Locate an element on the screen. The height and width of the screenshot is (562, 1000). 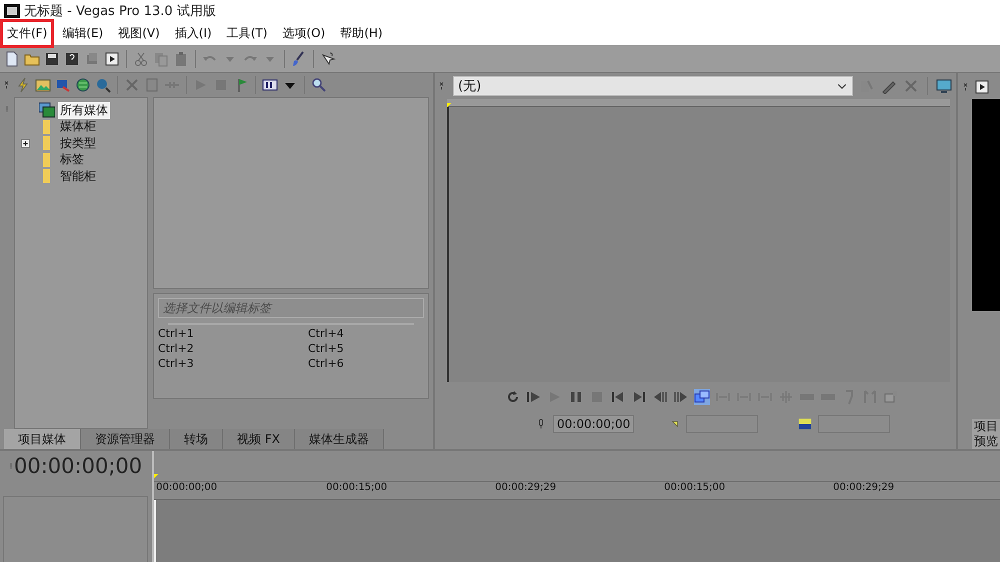
tree-item: 所有媒体 is located at coordinates (84, 110).